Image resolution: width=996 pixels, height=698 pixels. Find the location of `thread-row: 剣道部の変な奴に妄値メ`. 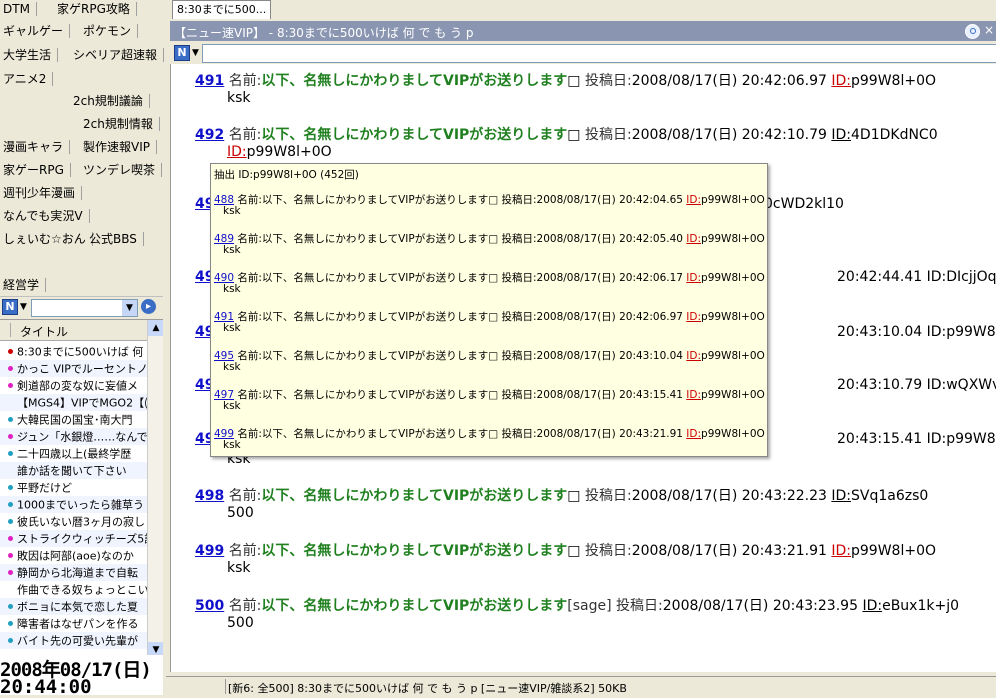

thread-row: 剣道部の変な奴に妄値メ is located at coordinates (73, 385).